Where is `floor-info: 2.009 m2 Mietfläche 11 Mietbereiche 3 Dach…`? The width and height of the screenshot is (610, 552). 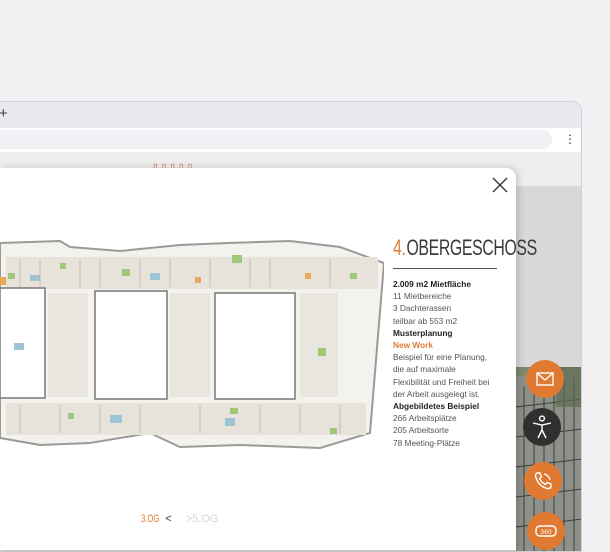 floor-info: 2.009 m2 Mietfläche 11 Mietbereiche 3 Dach… is located at coordinates (453, 363).